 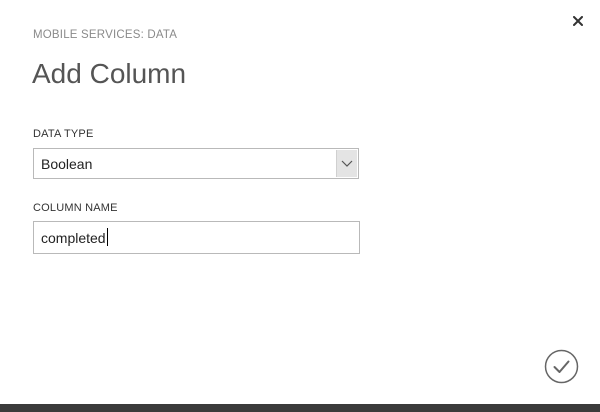 I want to click on checkmark-icon, so click(x=561, y=366).